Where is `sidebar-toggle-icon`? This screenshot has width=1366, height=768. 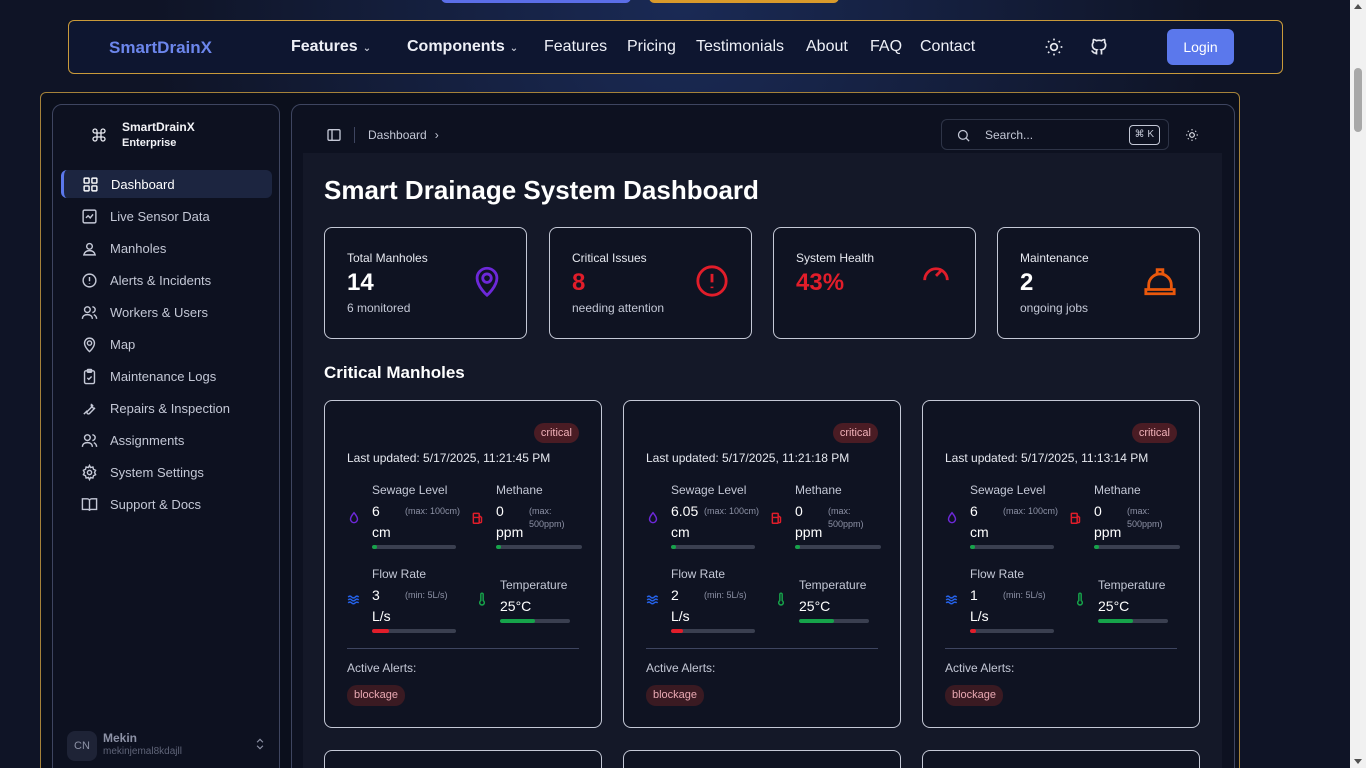
sidebar-toggle-icon is located at coordinates (334, 135).